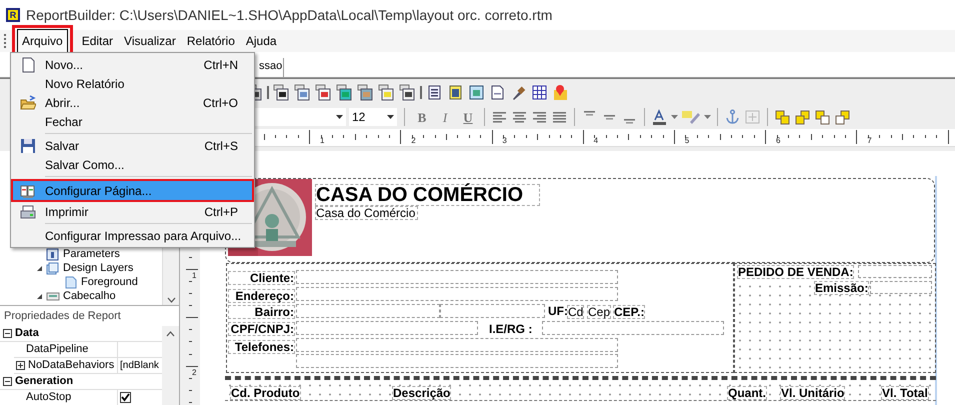 The height and width of the screenshot is (405, 955). Describe the element at coordinates (778, 141) in the screenshot. I see `ruler-number: 6` at that location.